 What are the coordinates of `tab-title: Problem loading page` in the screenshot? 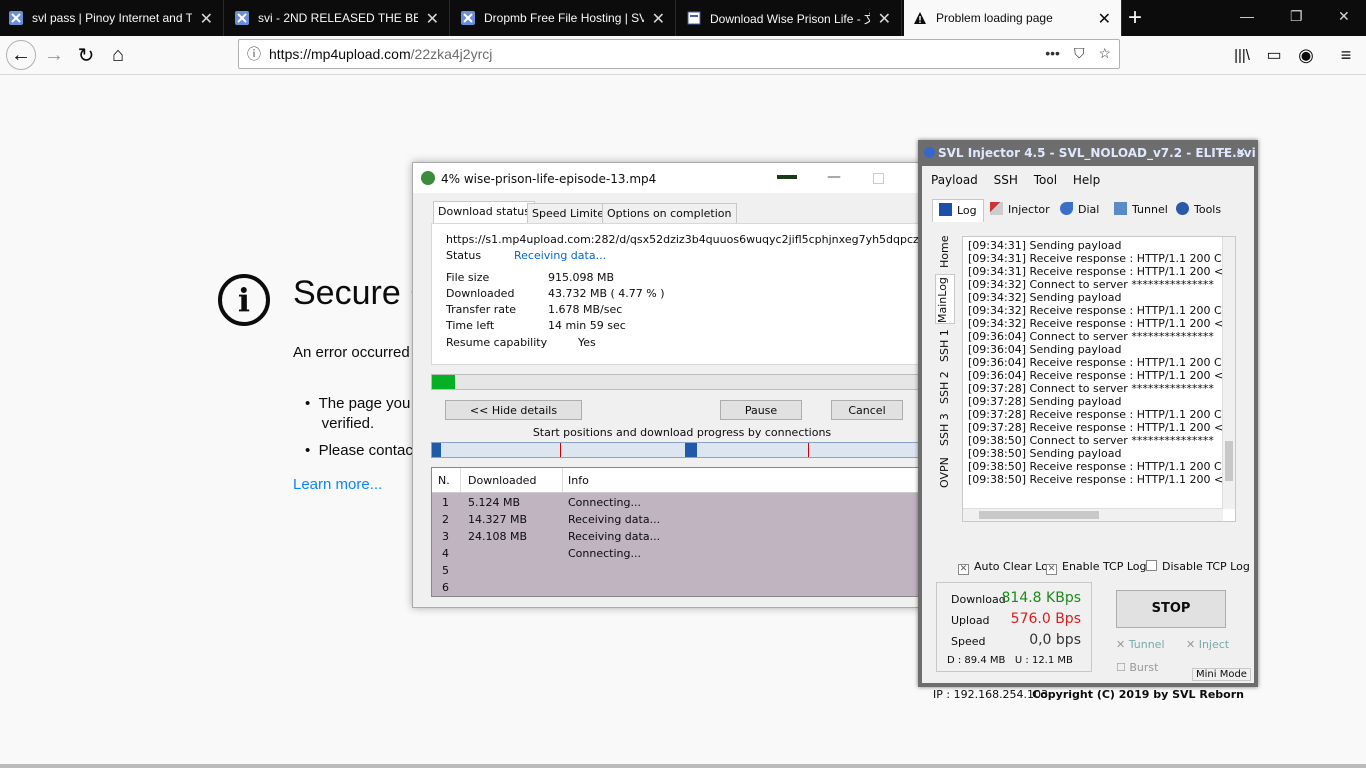 It's located at (994, 18).